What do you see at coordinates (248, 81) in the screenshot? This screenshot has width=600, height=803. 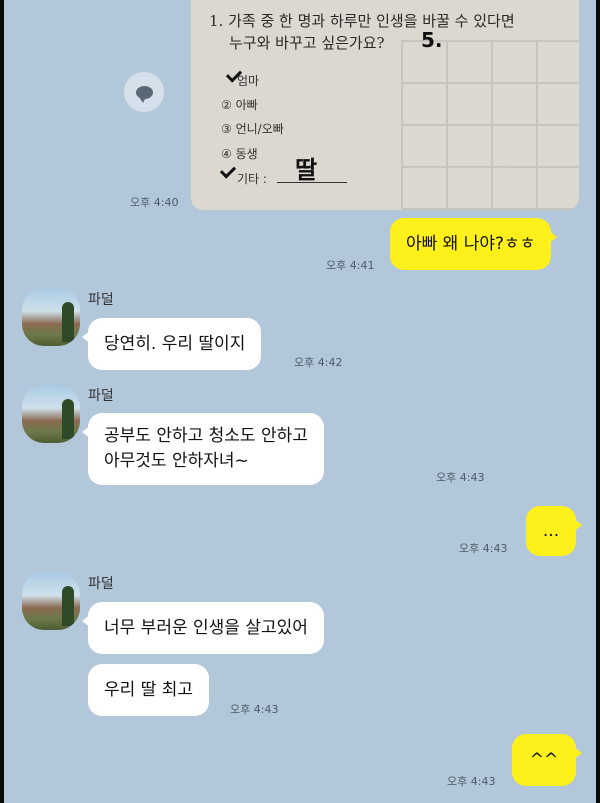 I see `option-1: 엄마` at bounding box center [248, 81].